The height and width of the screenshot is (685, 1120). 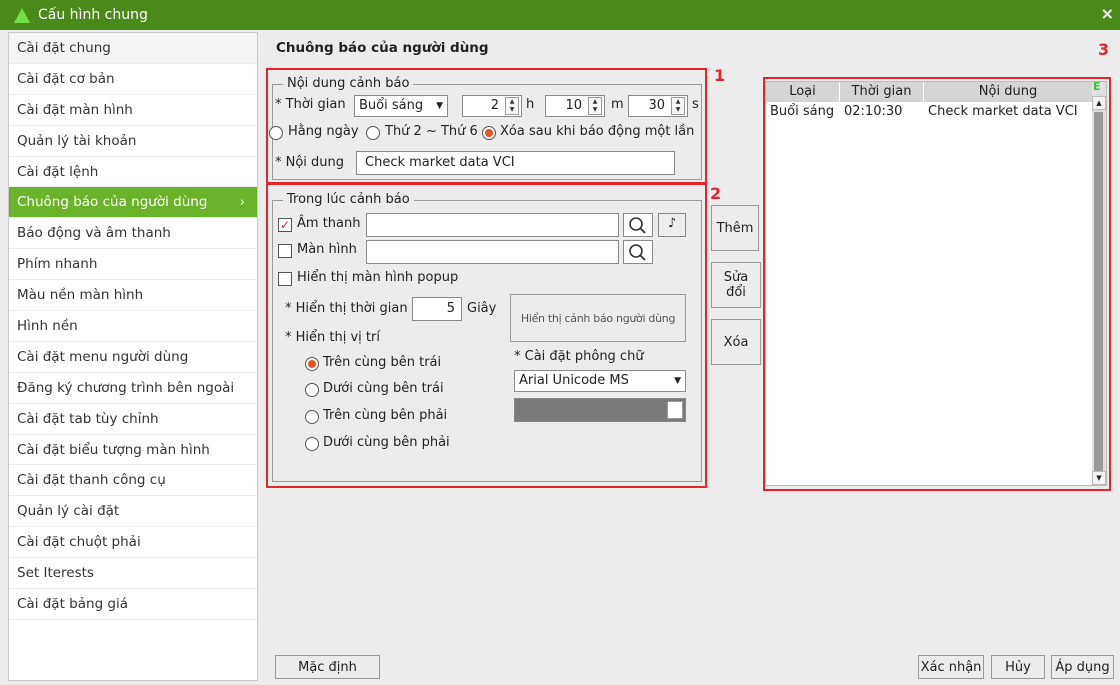 I want to click on sidebar-item-label: Cài đặt biểu tượng màn hình, so click(x=113, y=449).